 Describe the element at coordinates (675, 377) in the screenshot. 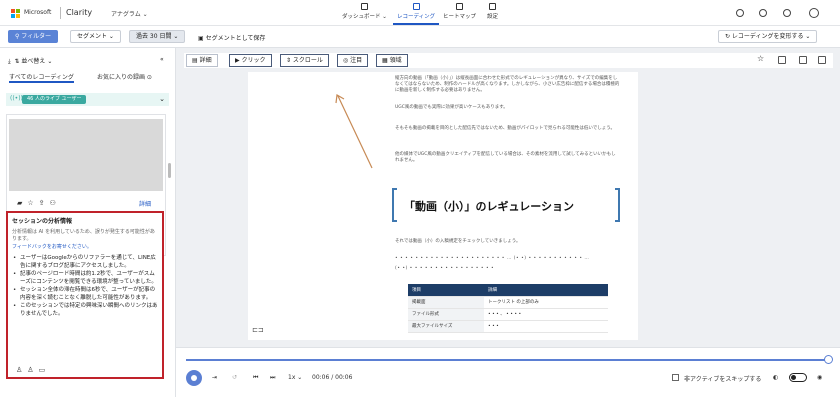

I see `skip-inactive-checkbox` at that location.